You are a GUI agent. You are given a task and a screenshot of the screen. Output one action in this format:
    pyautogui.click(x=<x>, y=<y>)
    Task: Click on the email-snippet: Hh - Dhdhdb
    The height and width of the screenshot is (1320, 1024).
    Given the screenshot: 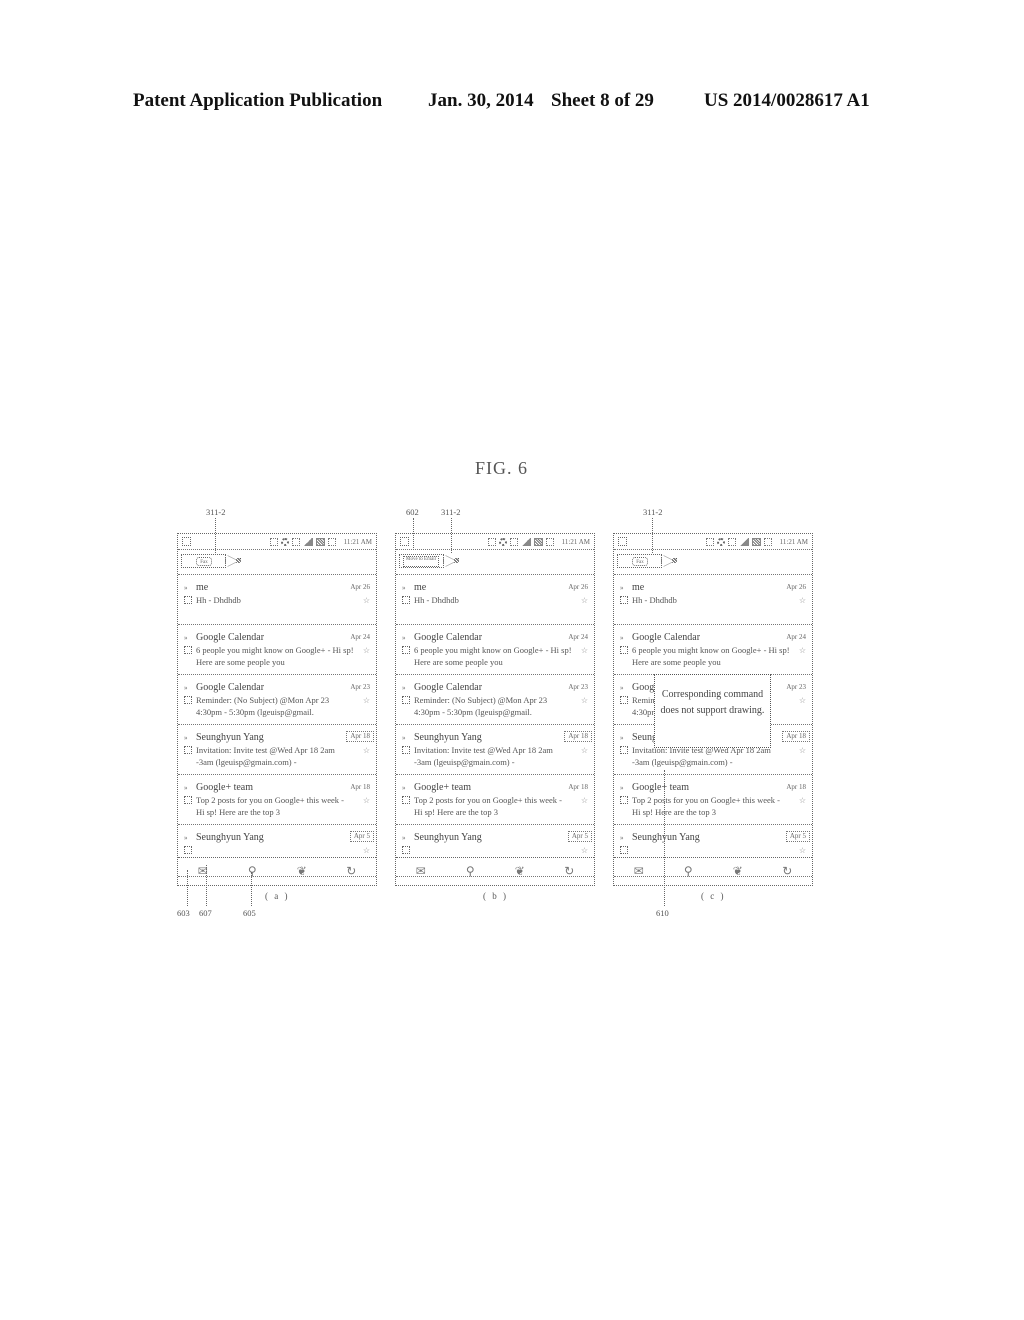 What is the action you would take?
    pyautogui.click(x=436, y=600)
    